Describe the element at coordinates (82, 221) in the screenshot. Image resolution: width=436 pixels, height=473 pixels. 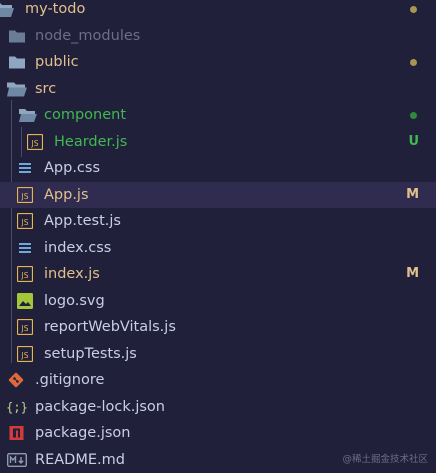
I see `tree-item-label: App.test.js` at that location.